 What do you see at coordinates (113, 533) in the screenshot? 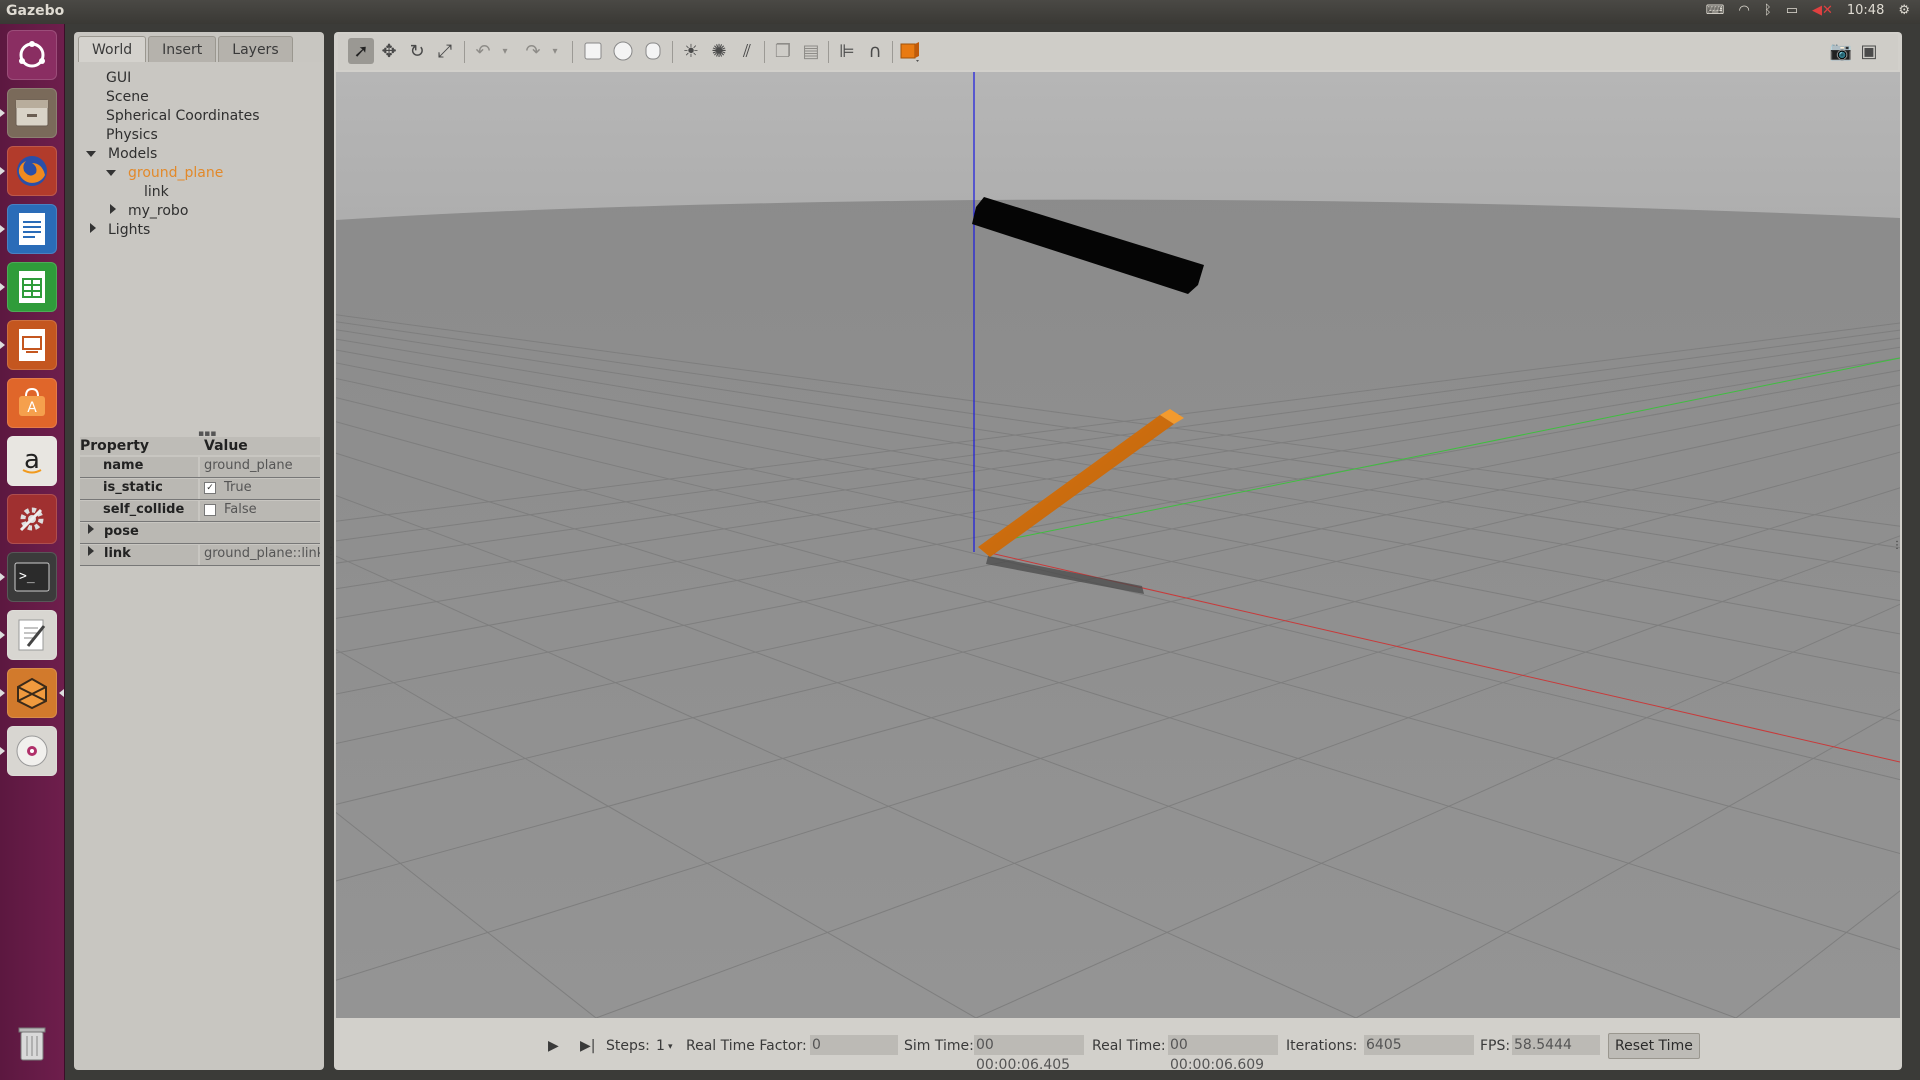
I see `property-label: pose` at bounding box center [113, 533].